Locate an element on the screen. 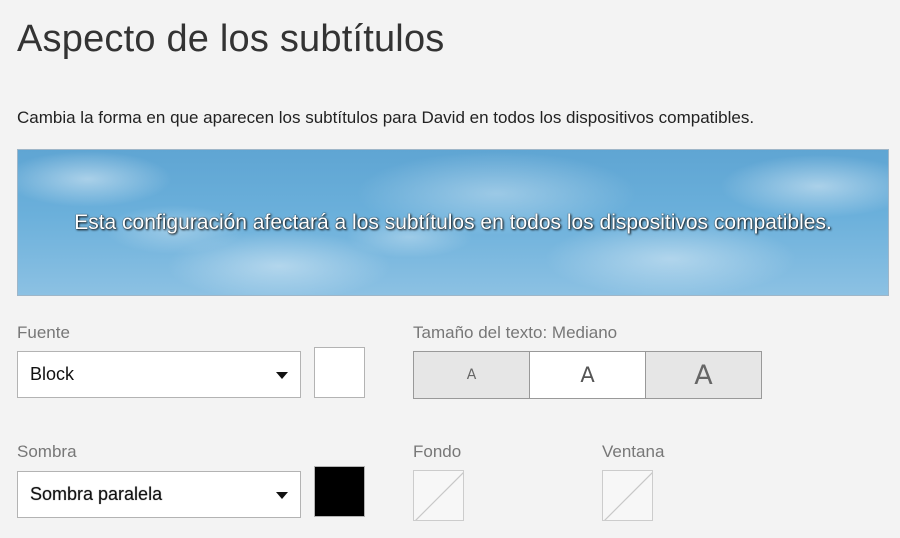 The width and height of the screenshot is (900, 538). font-select: Block is located at coordinates (159, 374).